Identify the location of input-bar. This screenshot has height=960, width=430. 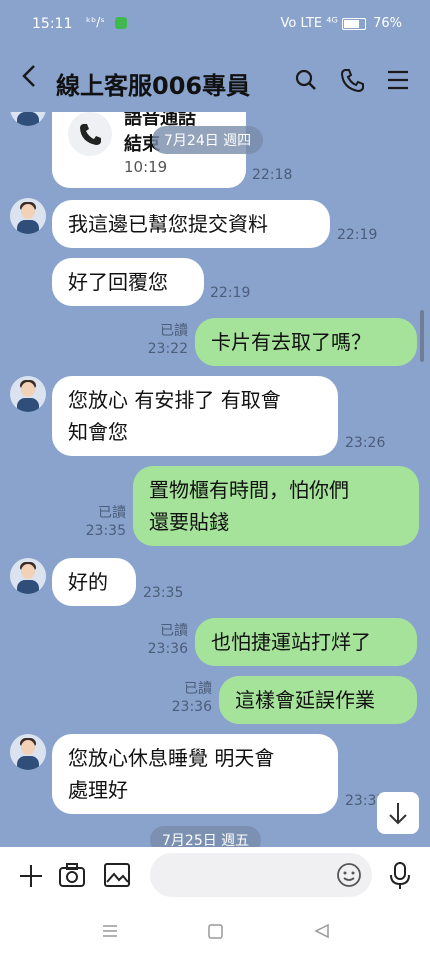
(215, 877).